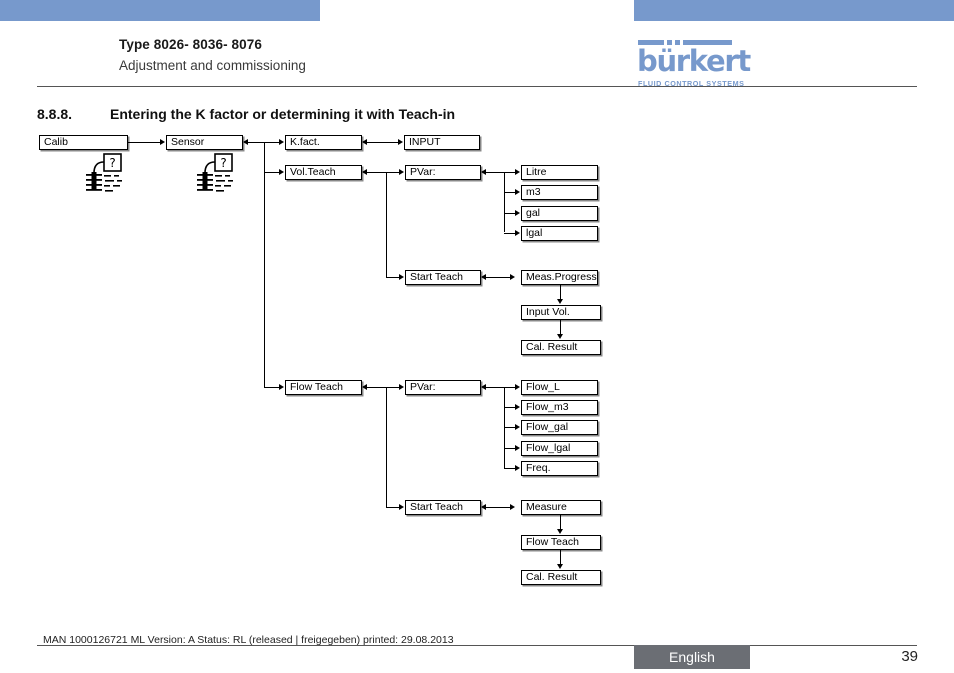 The width and height of the screenshot is (954, 673). Describe the element at coordinates (509, 387) in the screenshot. I see `connector-flowunits-flowl` at that location.